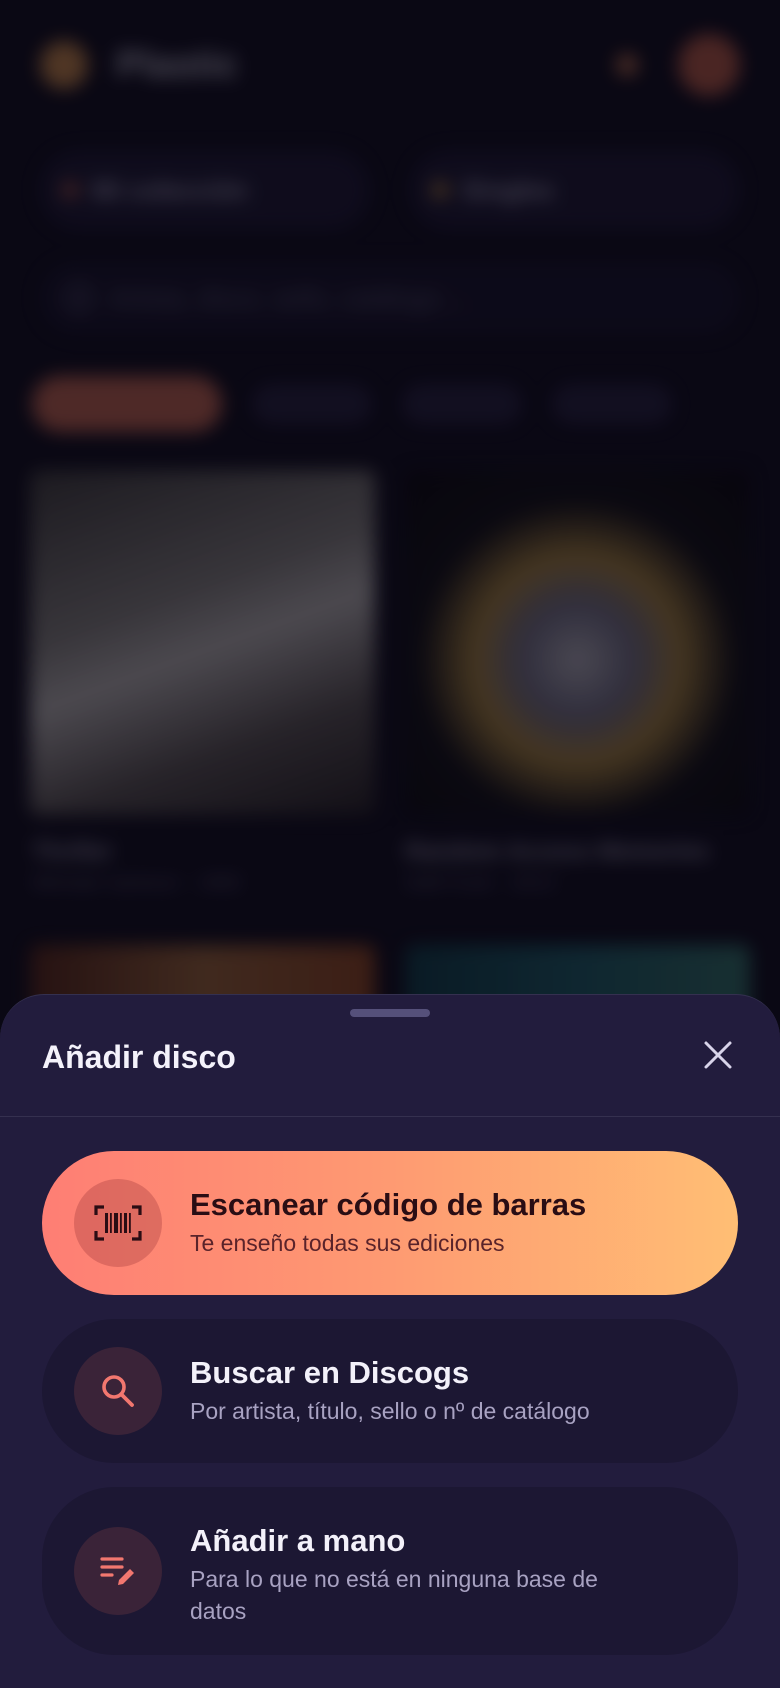 Image resolution: width=780 pixels, height=1688 pixels. Describe the element at coordinates (390, 1116) in the screenshot. I see `sheet-divider` at that location.